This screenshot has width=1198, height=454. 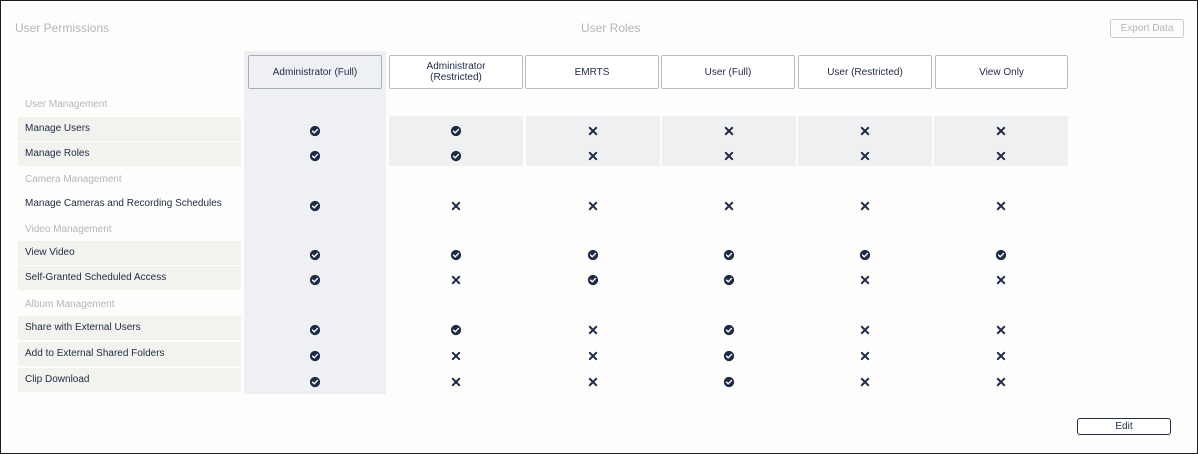 I want to click on permission-row: Share with External Users, so click(x=129, y=328).